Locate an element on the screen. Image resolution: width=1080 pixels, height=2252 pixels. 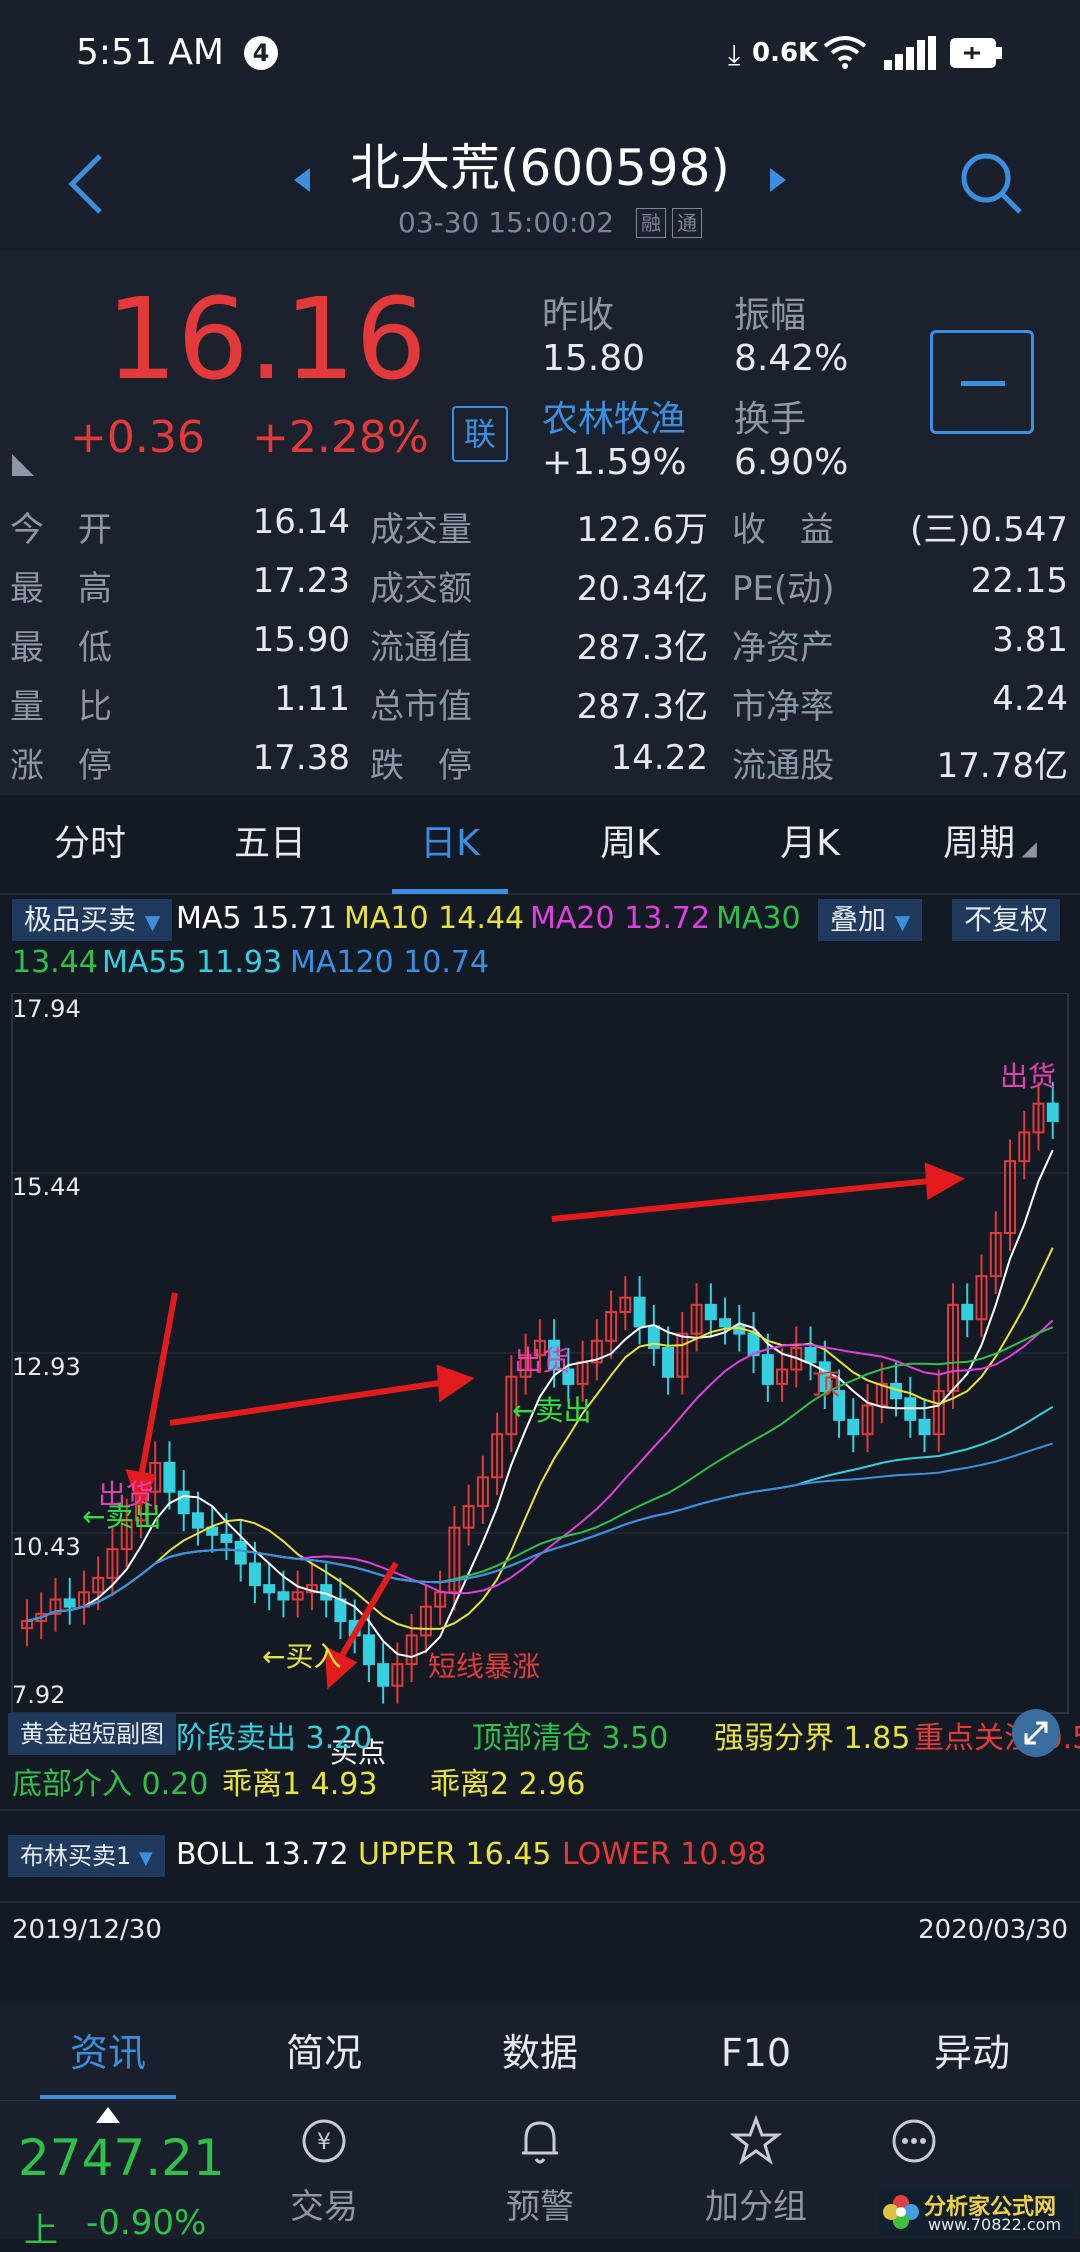
tab-profile: 简况 is located at coordinates (324, 2053).